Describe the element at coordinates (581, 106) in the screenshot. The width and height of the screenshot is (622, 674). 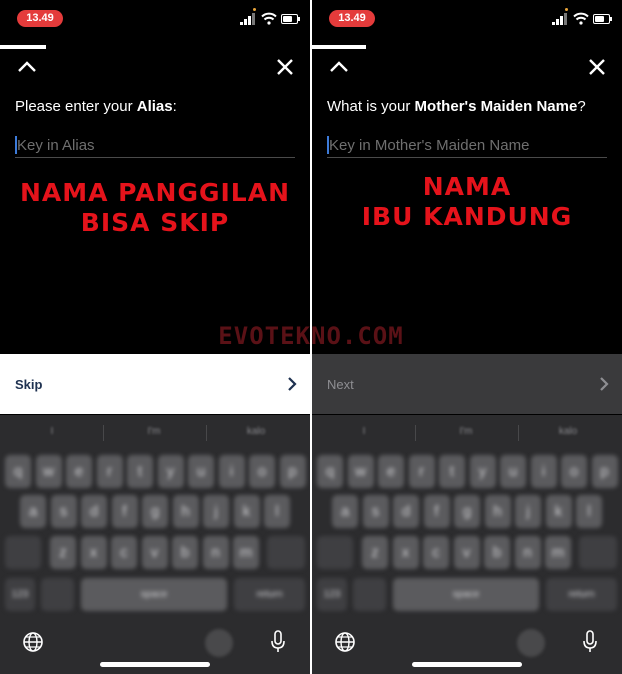
I see `prompt-suffix: ?` at that location.